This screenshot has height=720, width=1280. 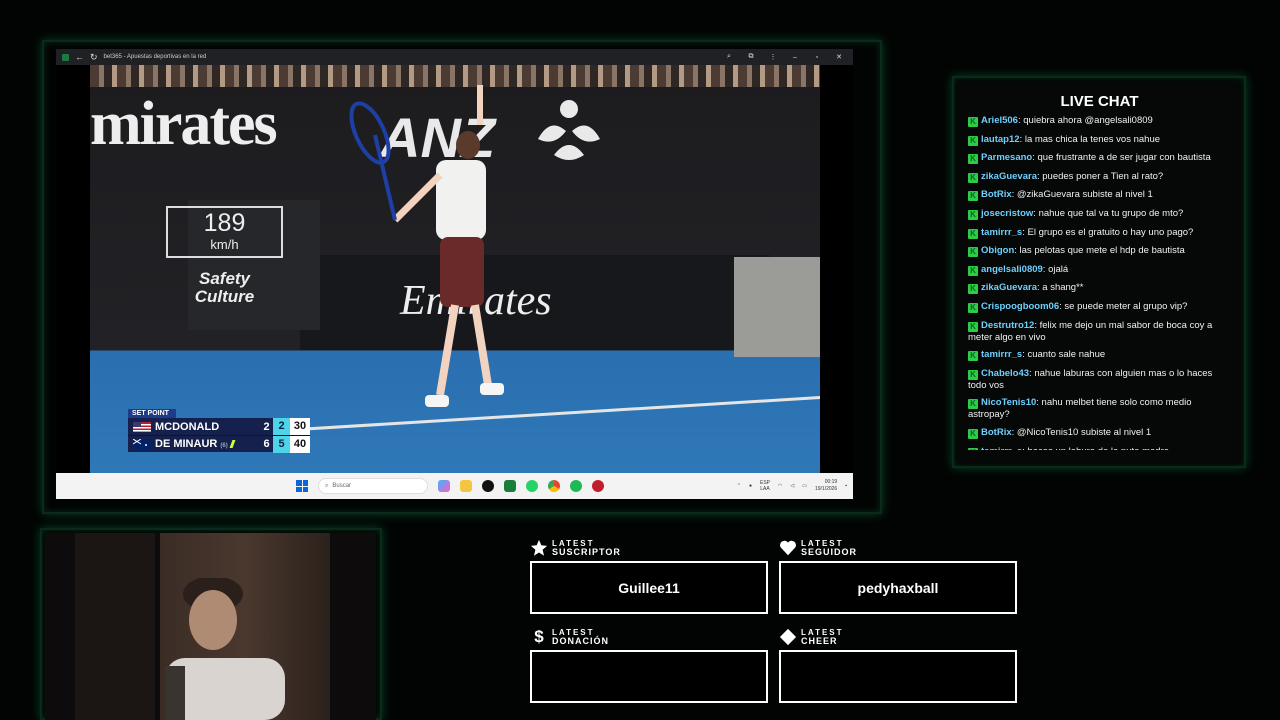 What do you see at coordinates (1000, 139) in the screenshot?
I see `chat-username: lautap12` at bounding box center [1000, 139].